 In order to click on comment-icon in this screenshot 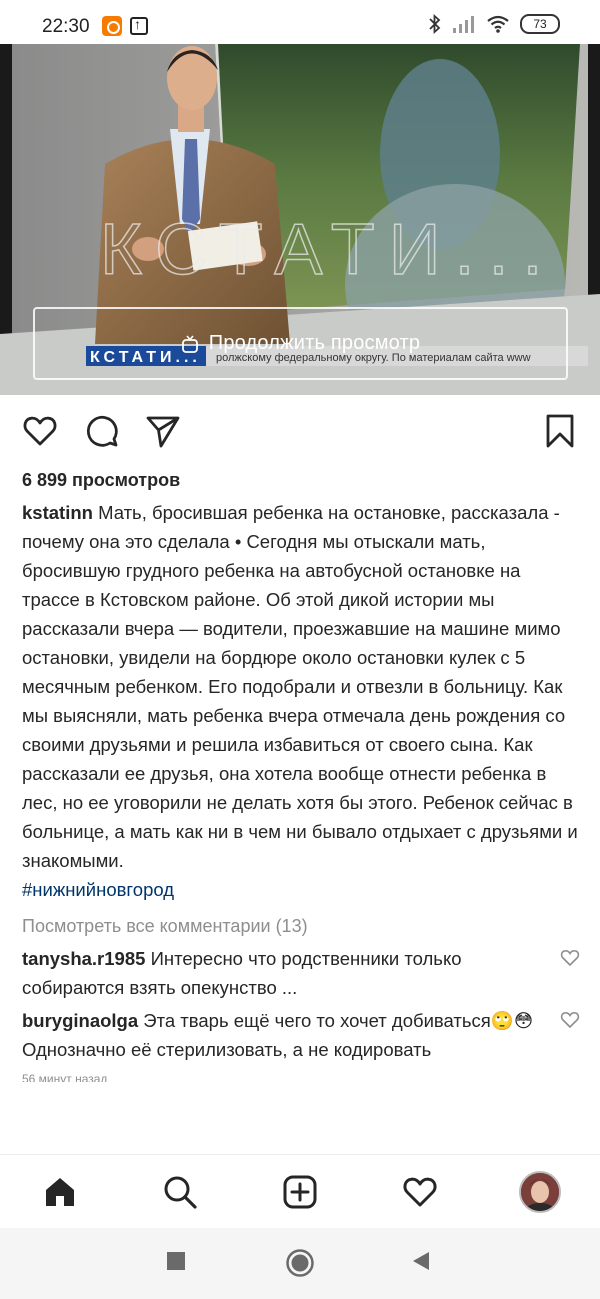, I will do `click(102, 431)`.